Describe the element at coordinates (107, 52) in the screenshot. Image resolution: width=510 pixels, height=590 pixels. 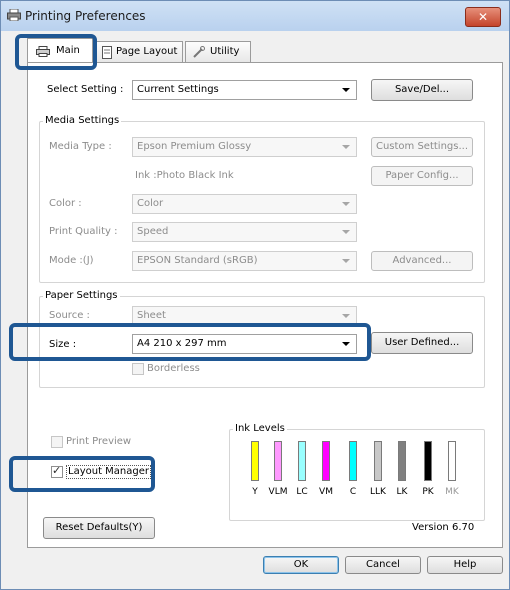
I see `page-icon` at that location.